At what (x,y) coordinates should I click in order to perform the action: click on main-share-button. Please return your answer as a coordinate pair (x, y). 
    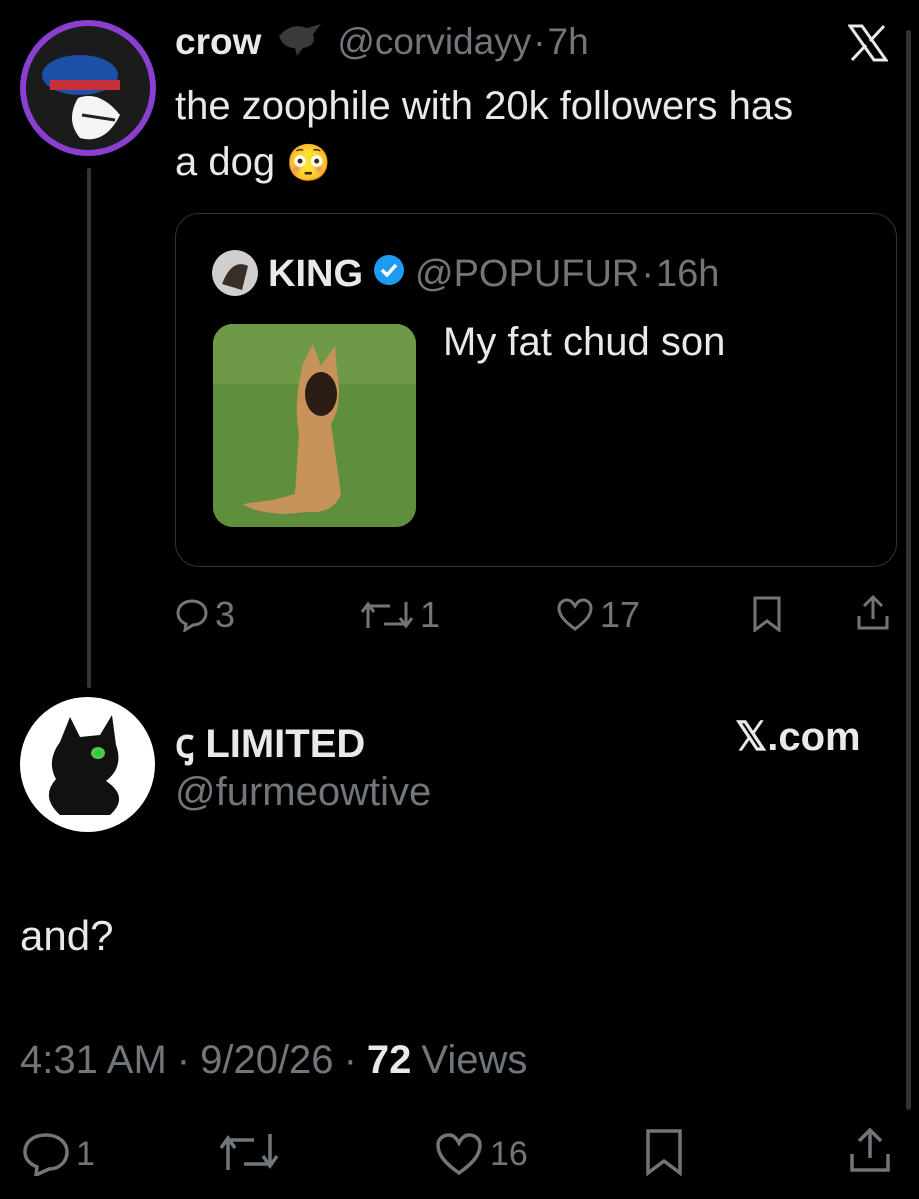
    Looking at the image, I should click on (870, 1152).